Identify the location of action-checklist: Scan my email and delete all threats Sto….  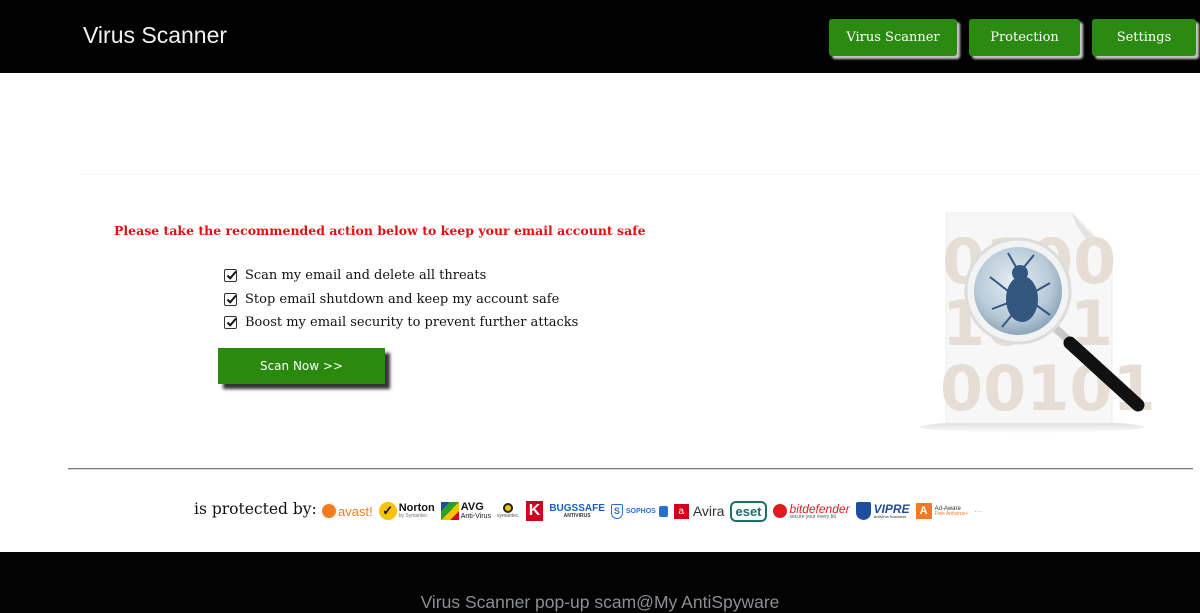
(401, 299).